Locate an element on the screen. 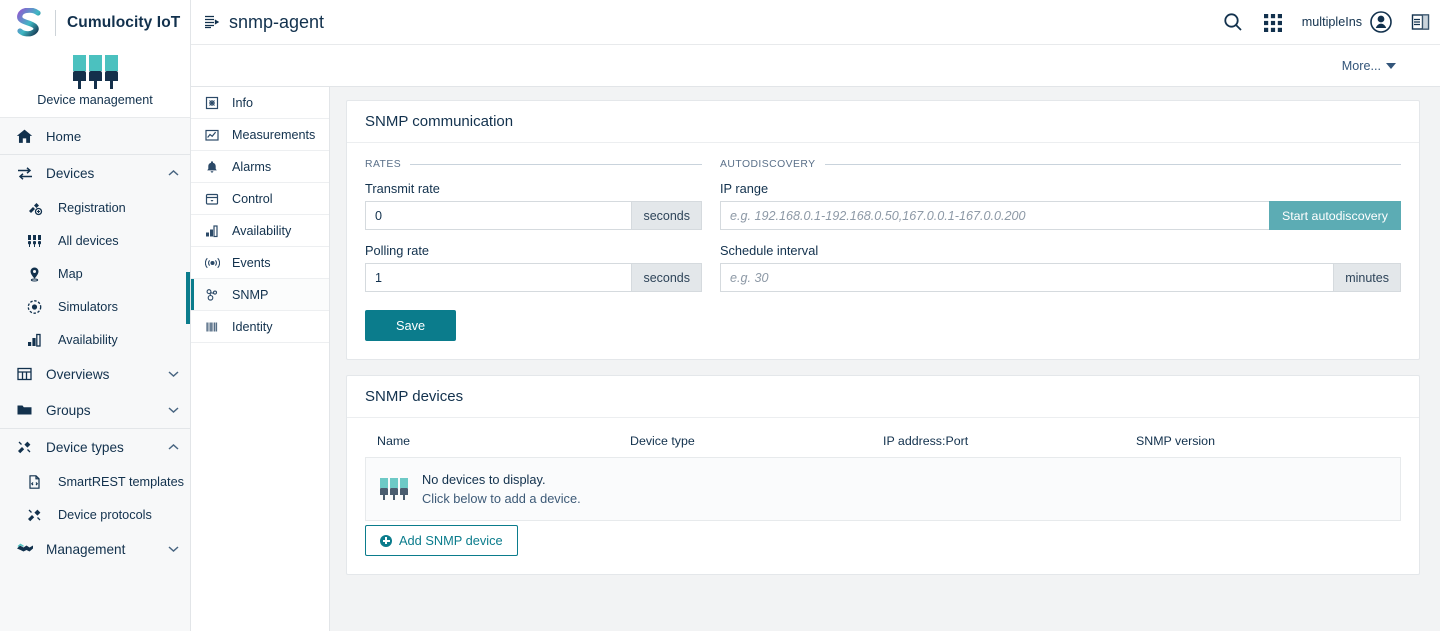 This screenshot has width=1440, height=631. sidebar-group-overviews: Overviews is located at coordinates (95, 374).